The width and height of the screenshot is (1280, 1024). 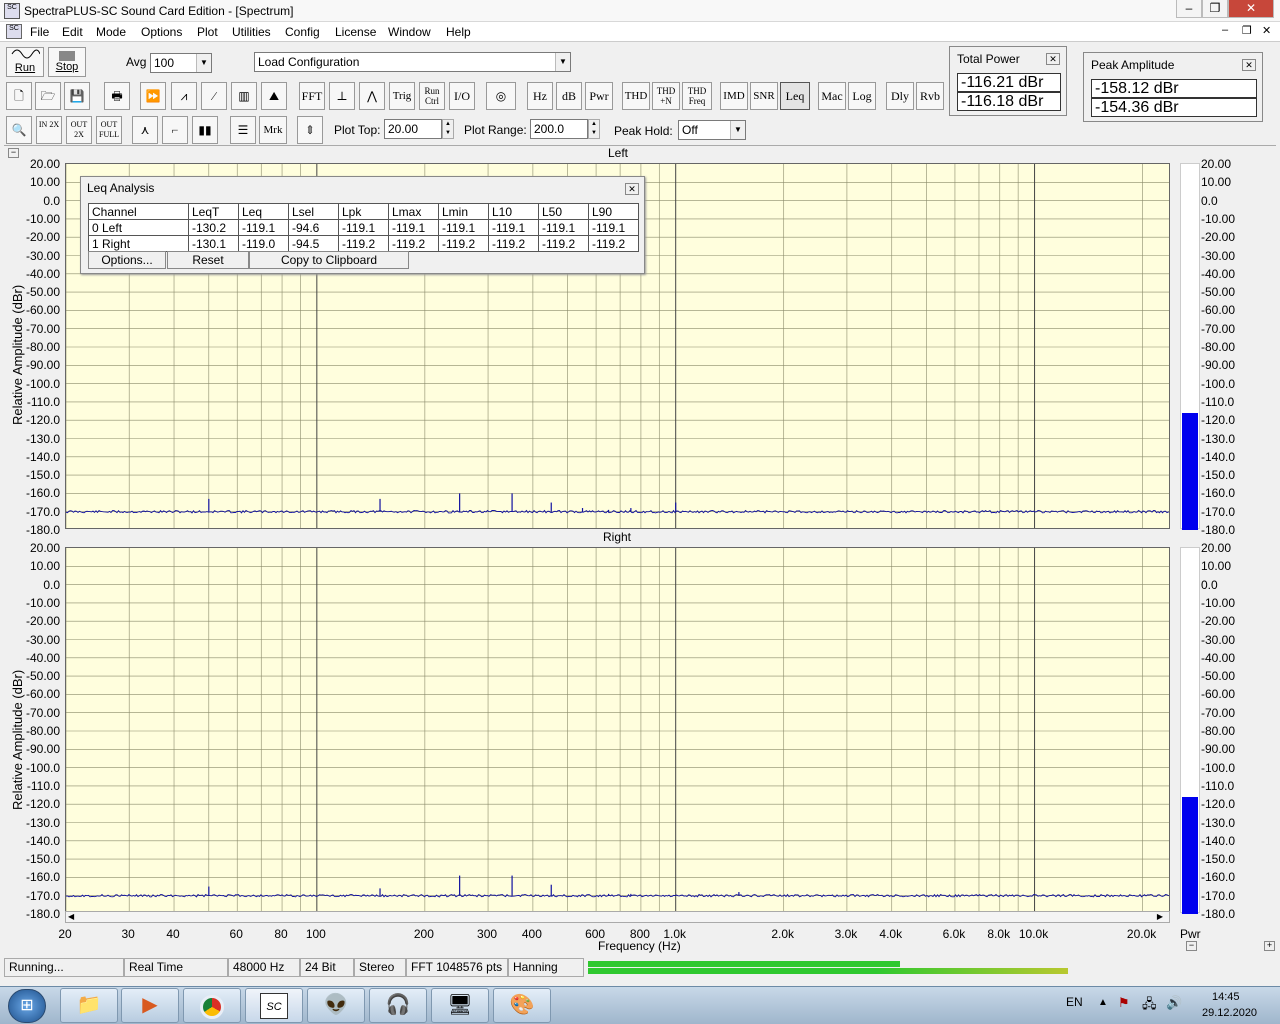 I want to click on start-button: ⊞, so click(x=27, y=1006).